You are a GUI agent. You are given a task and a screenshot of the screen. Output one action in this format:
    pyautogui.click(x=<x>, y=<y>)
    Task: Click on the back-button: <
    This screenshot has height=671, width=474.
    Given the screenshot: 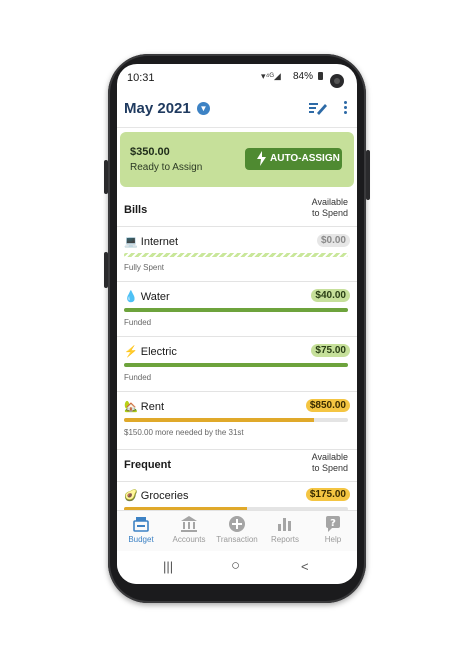 What is the action you would take?
    pyautogui.click(x=305, y=566)
    